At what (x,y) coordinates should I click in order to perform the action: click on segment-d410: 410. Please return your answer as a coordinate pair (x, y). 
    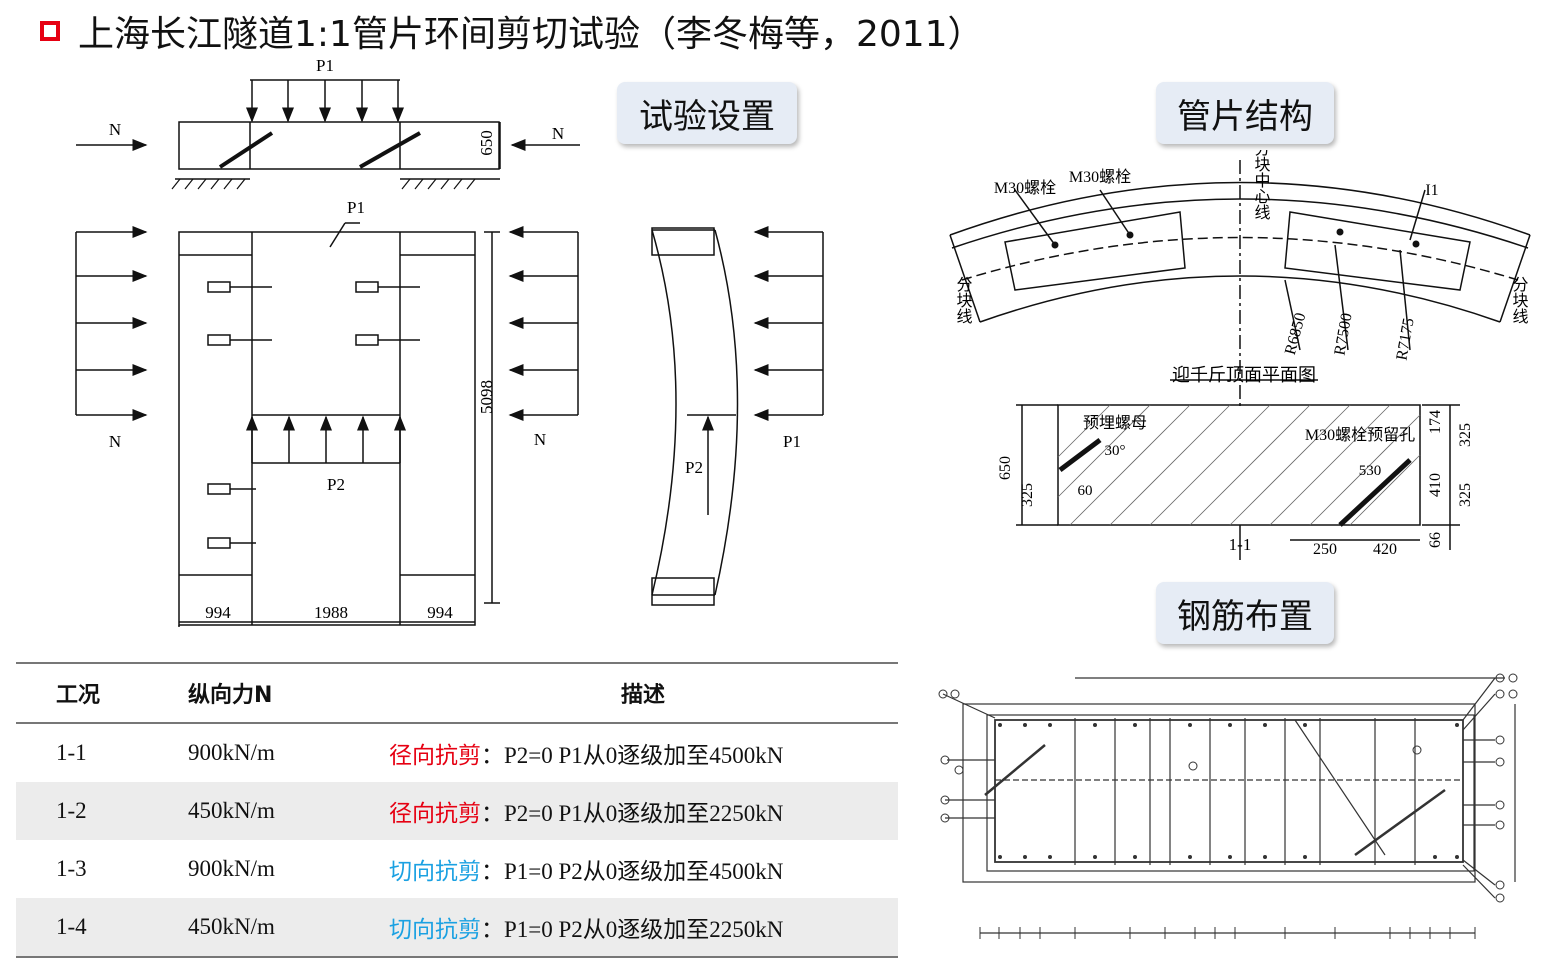
    Looking at the image, I should click on (1435, 485).